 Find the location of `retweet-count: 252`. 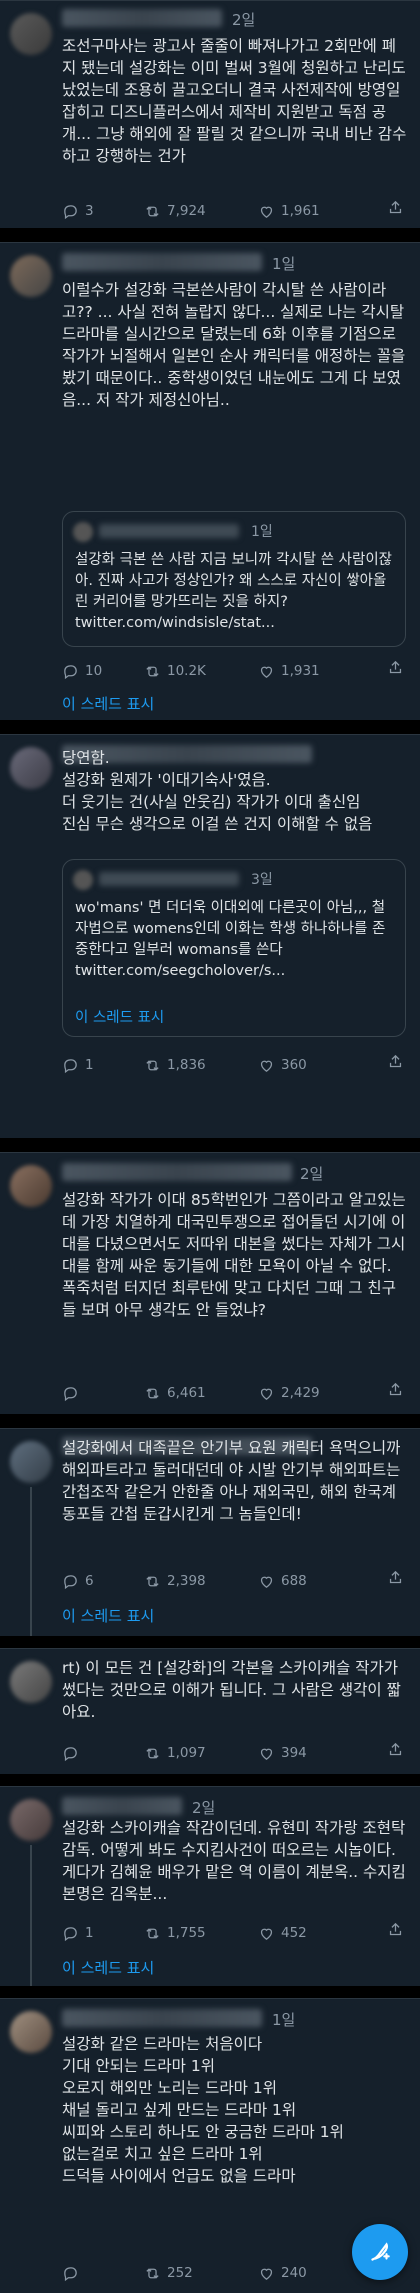

retweet-count: 252 is located at coordinates (180, 2273).